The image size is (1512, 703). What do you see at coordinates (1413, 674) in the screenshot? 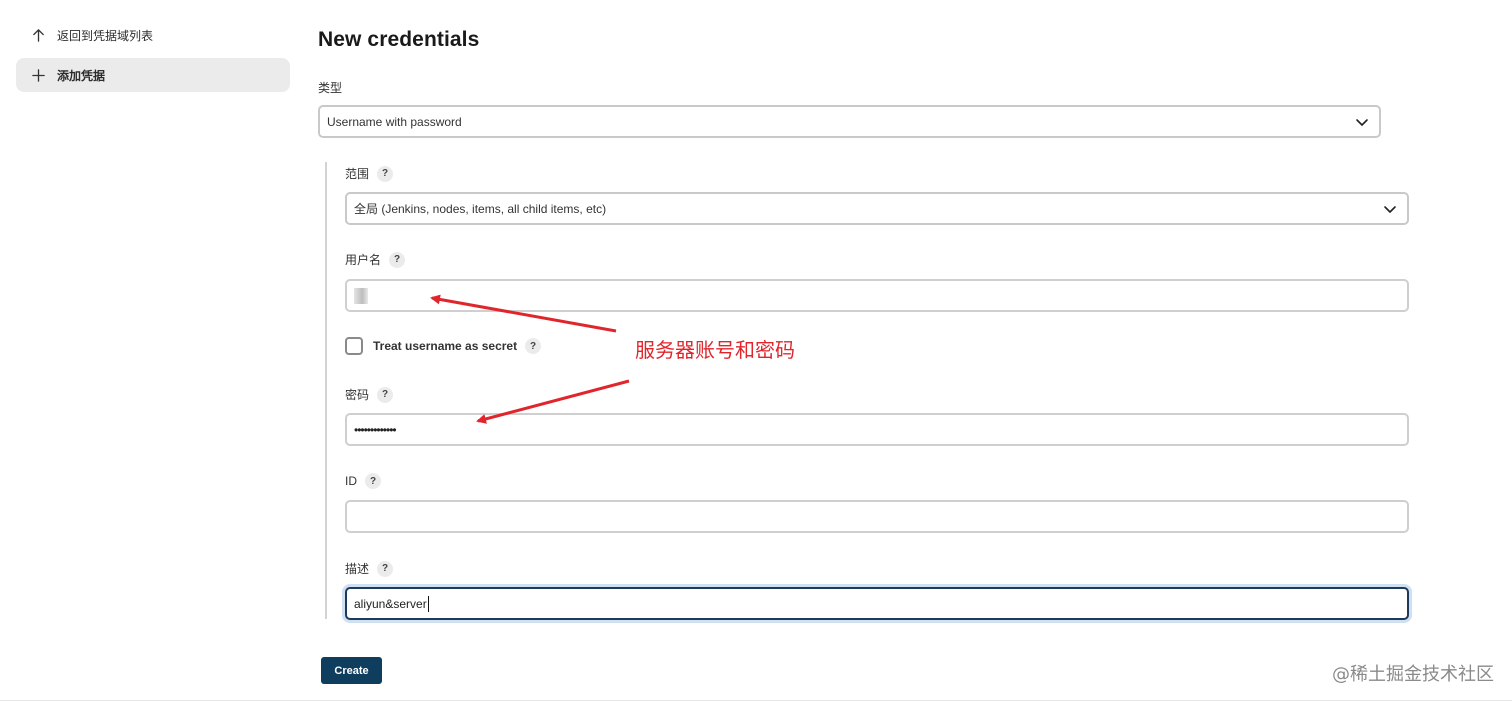
I see `watermark: @稀土掘金技术社区` at bounding box center [1413, 674].